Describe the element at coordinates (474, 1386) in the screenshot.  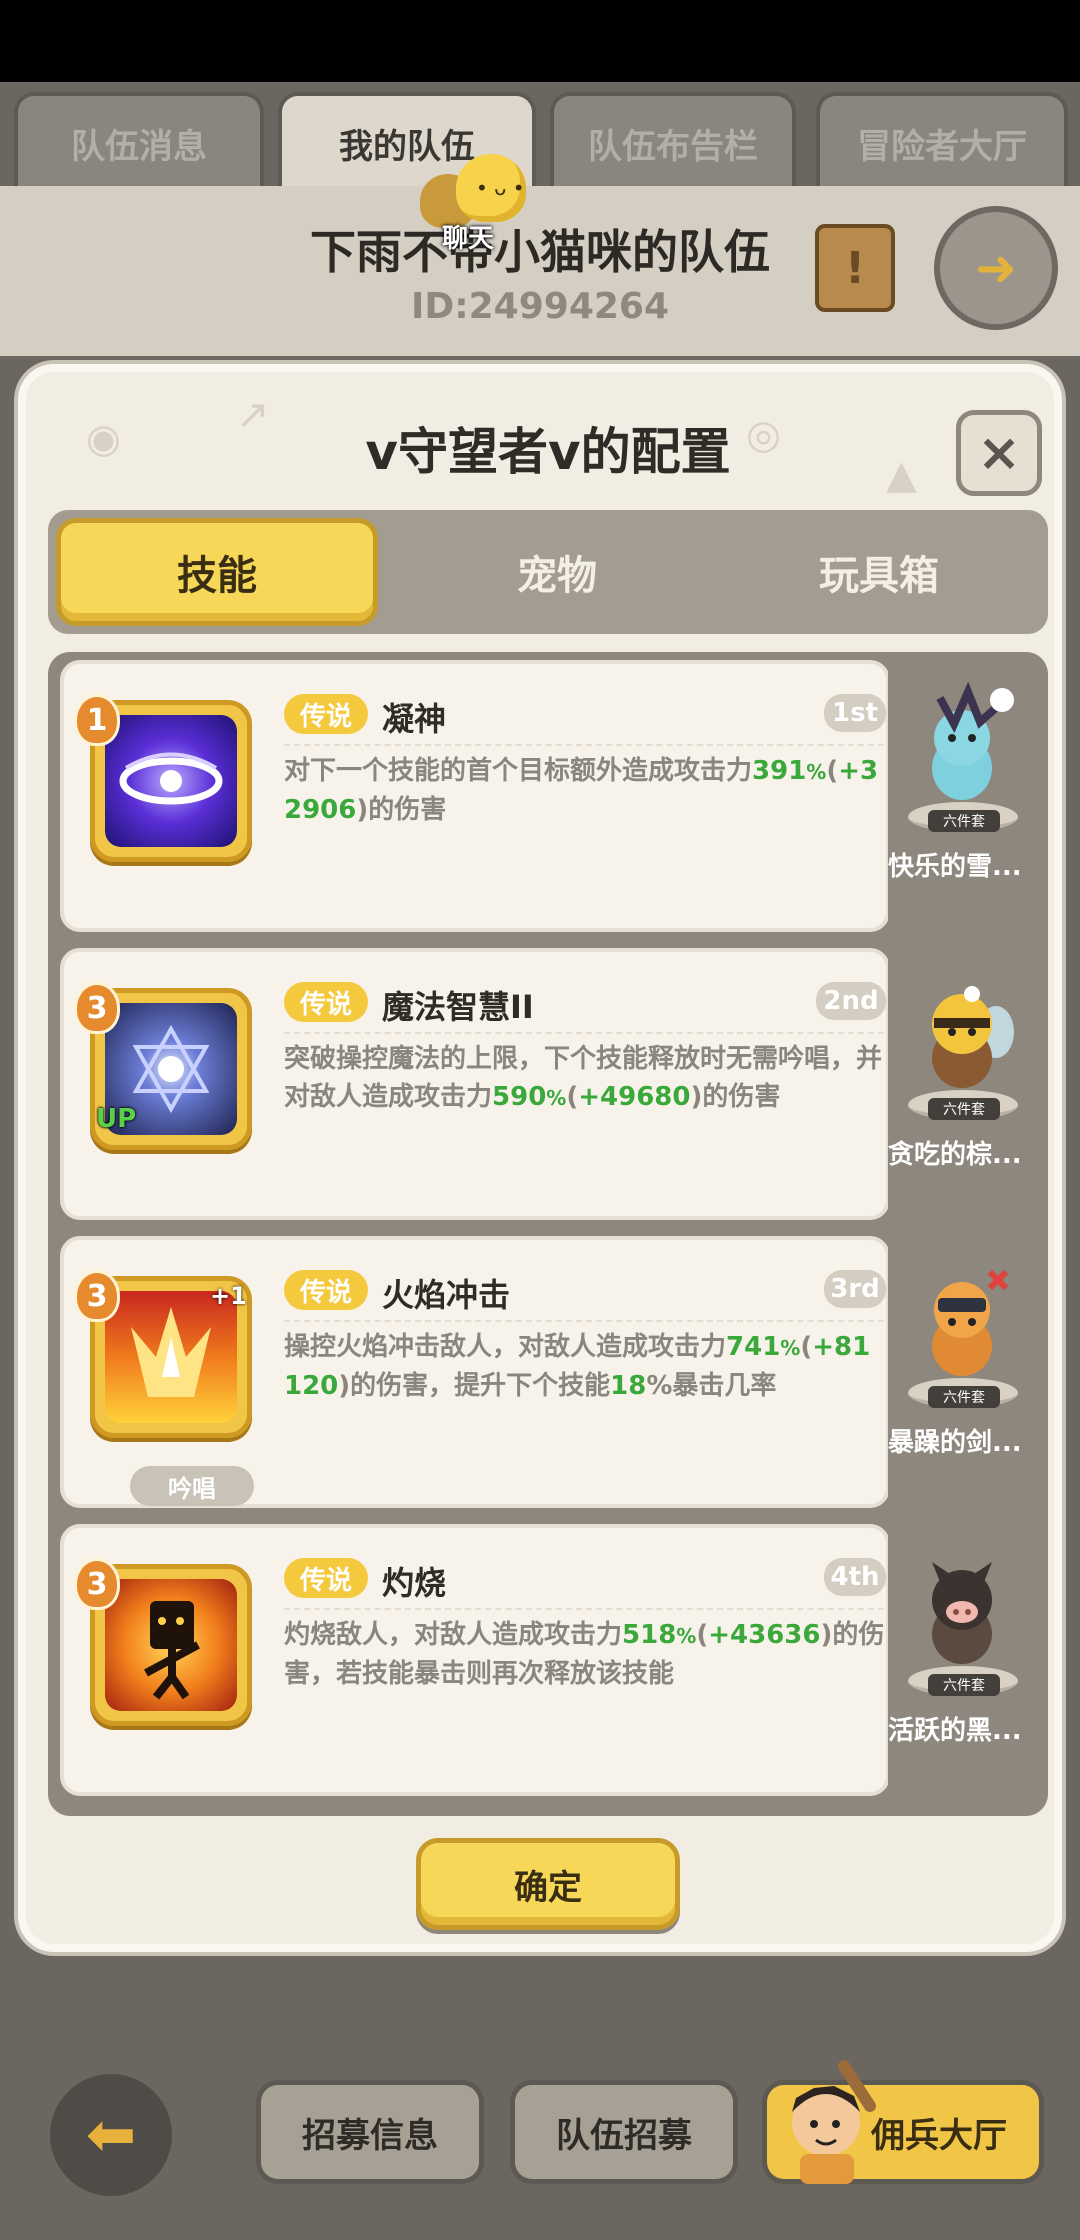
I see `skill-desc-text: )的伤害，提升下个技能` at that location.